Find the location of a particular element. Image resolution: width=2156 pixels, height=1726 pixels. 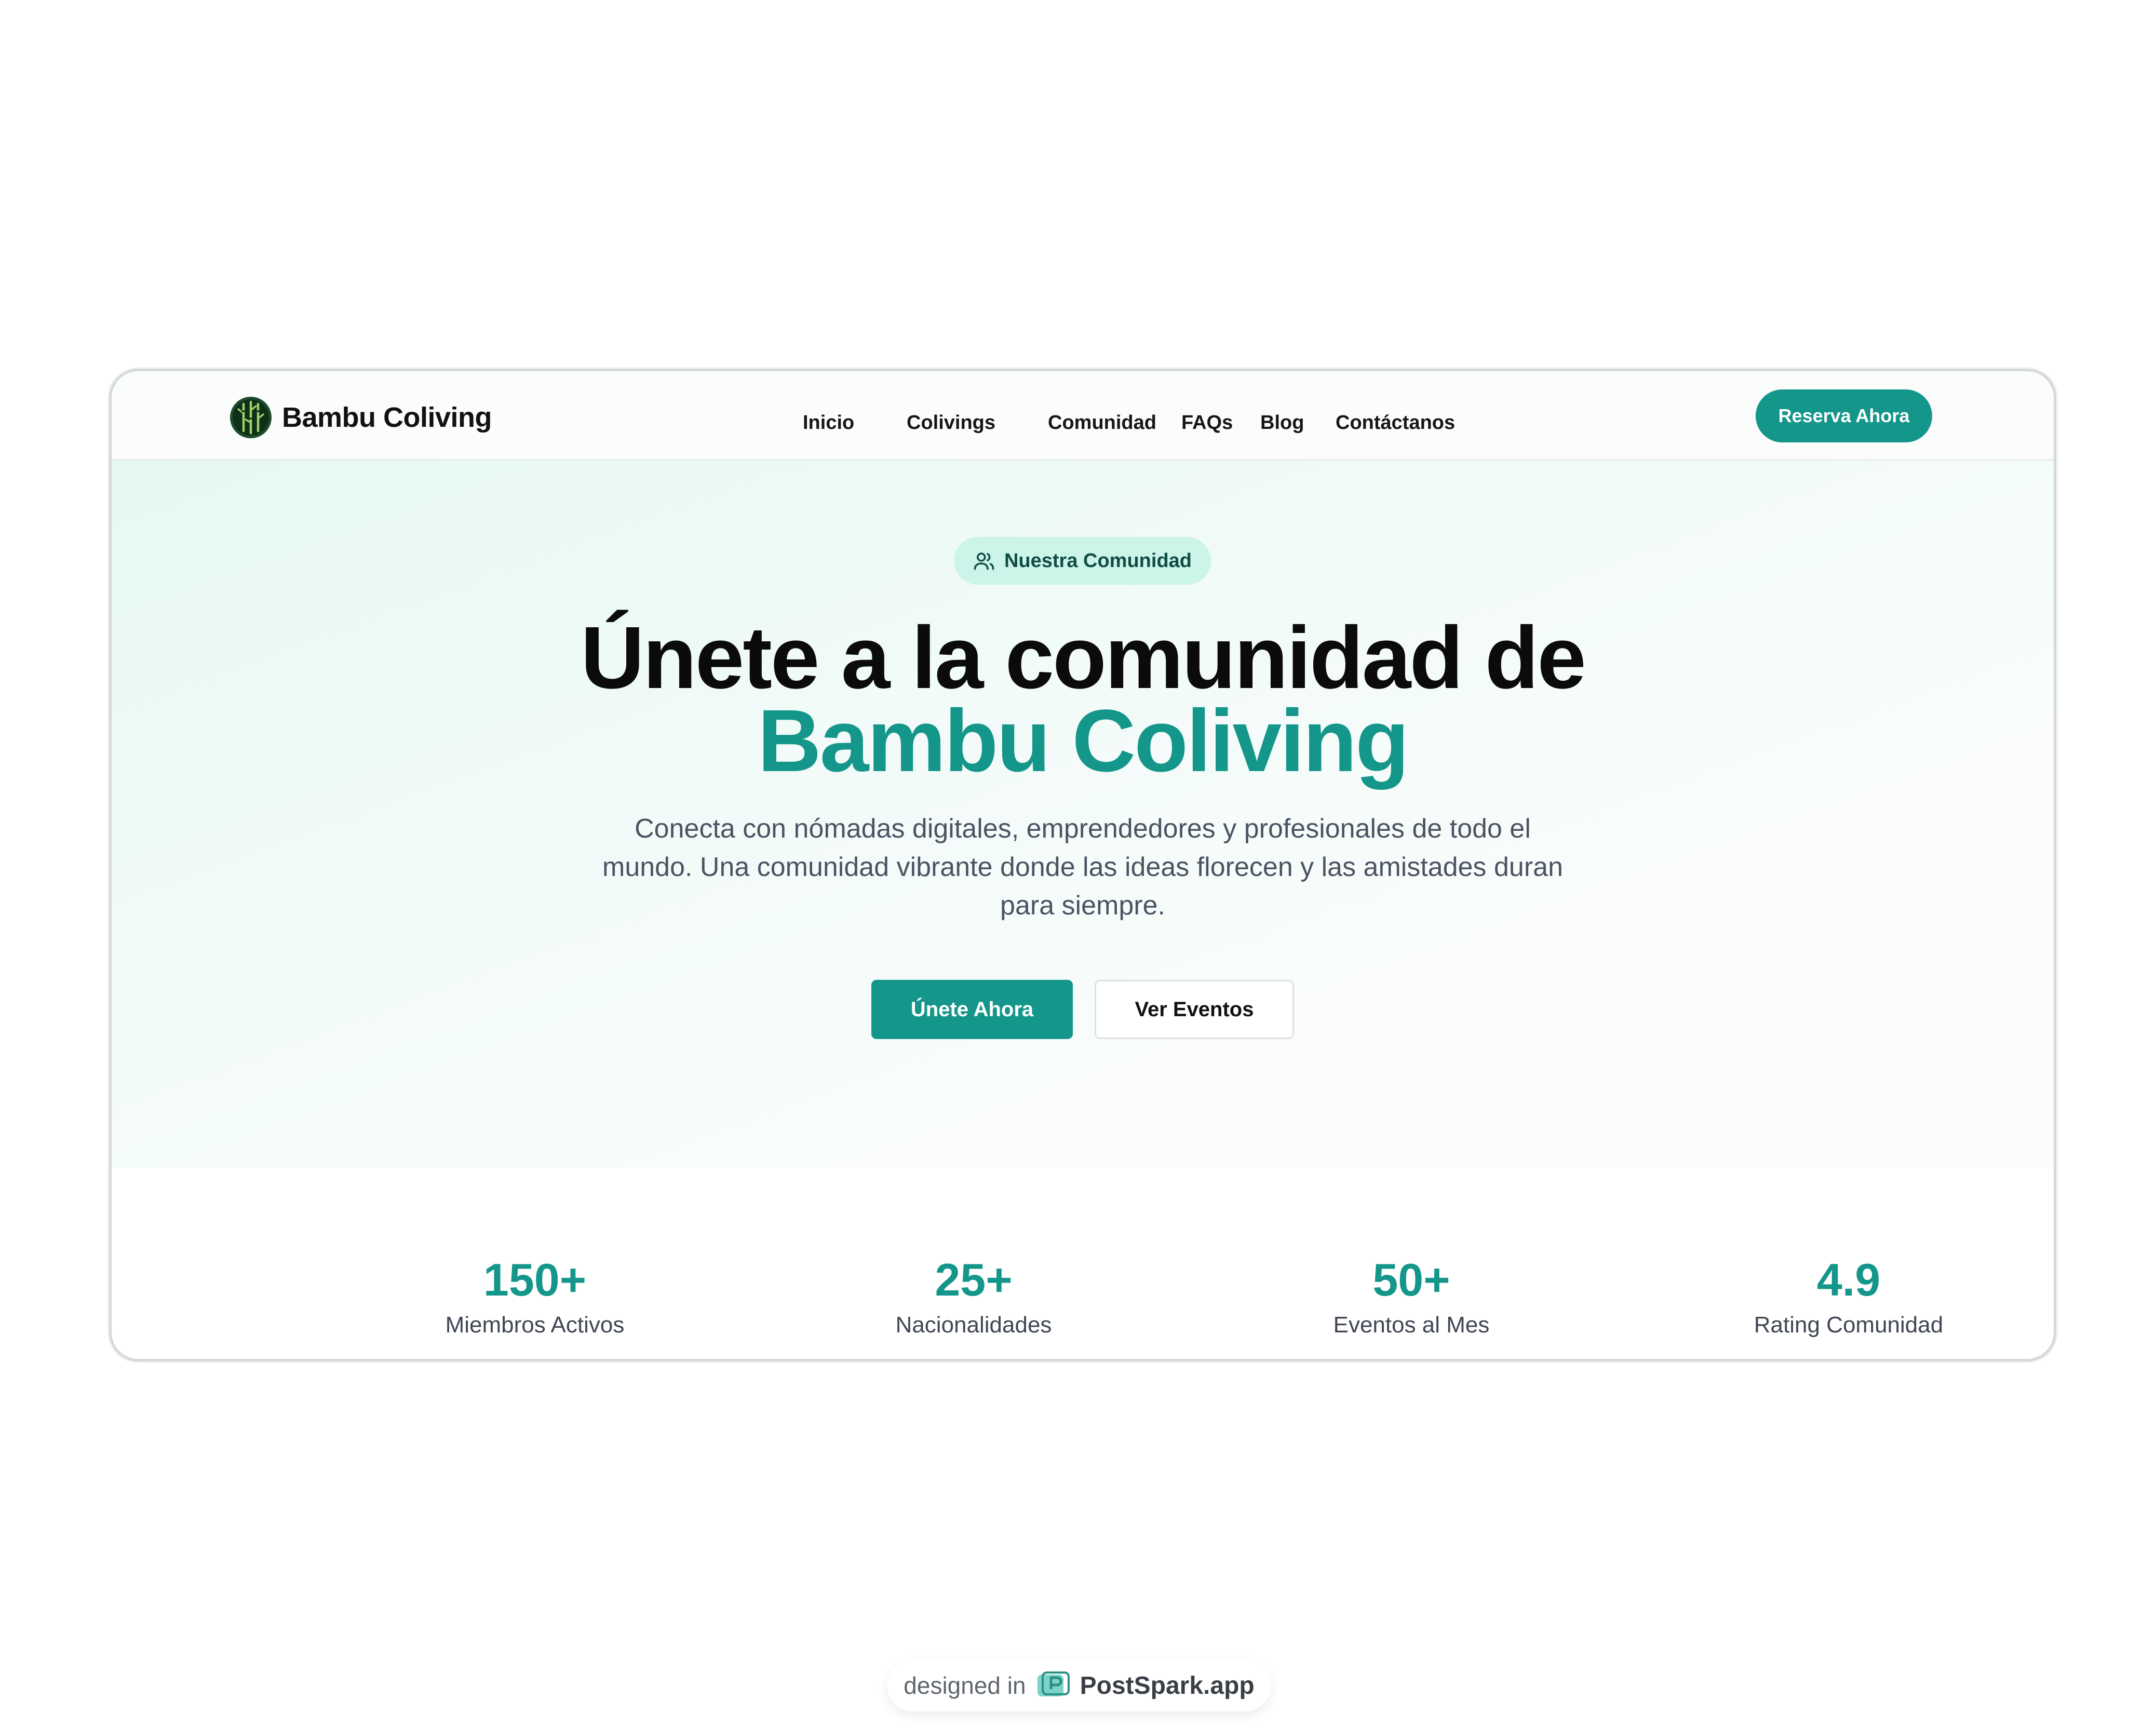

brand-name: Bambu Coliving is located at coordinates (387, 417).